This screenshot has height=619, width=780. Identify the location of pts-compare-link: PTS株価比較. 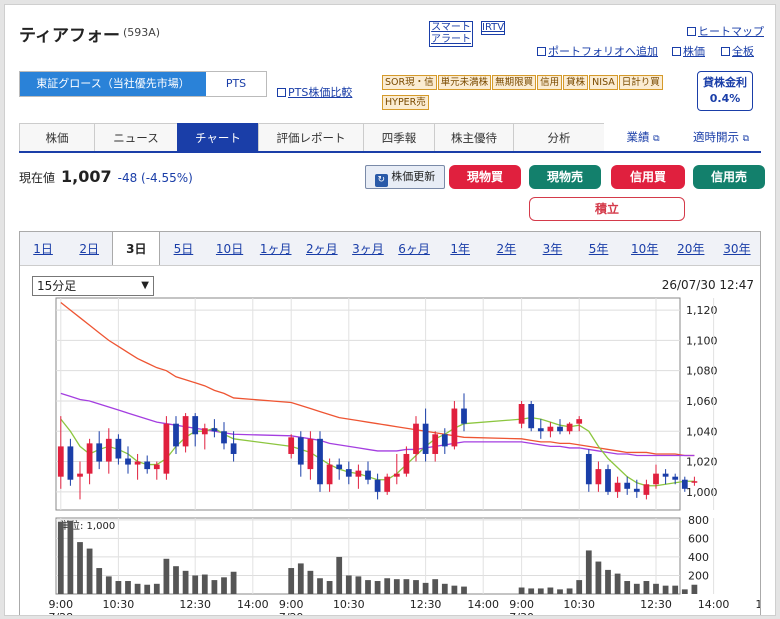
(314, 90).